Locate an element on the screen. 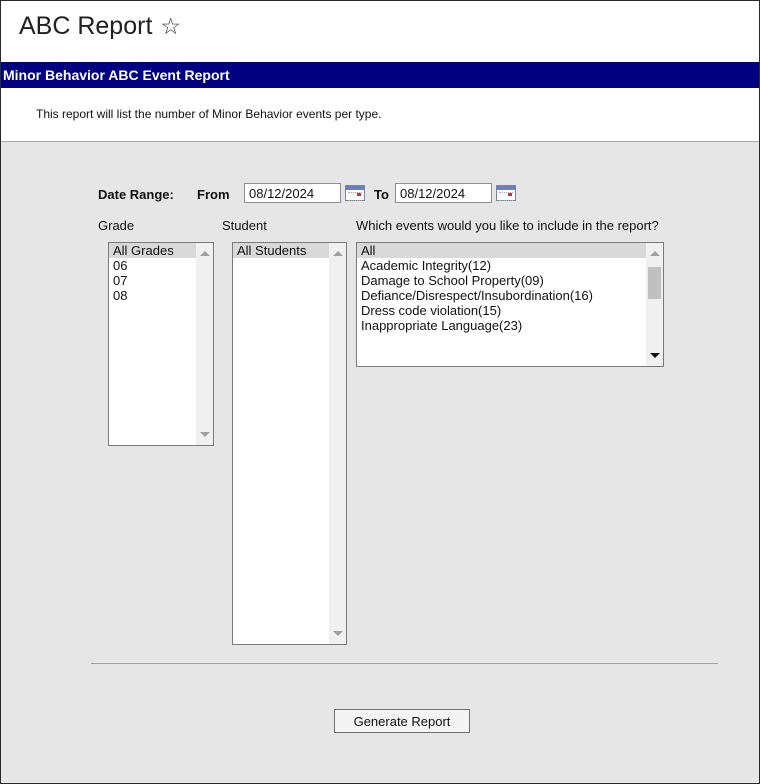 The height and width of the screenshot is (784, 760). title-row: ABC Report ☆ is located at coordinates (380, 31).